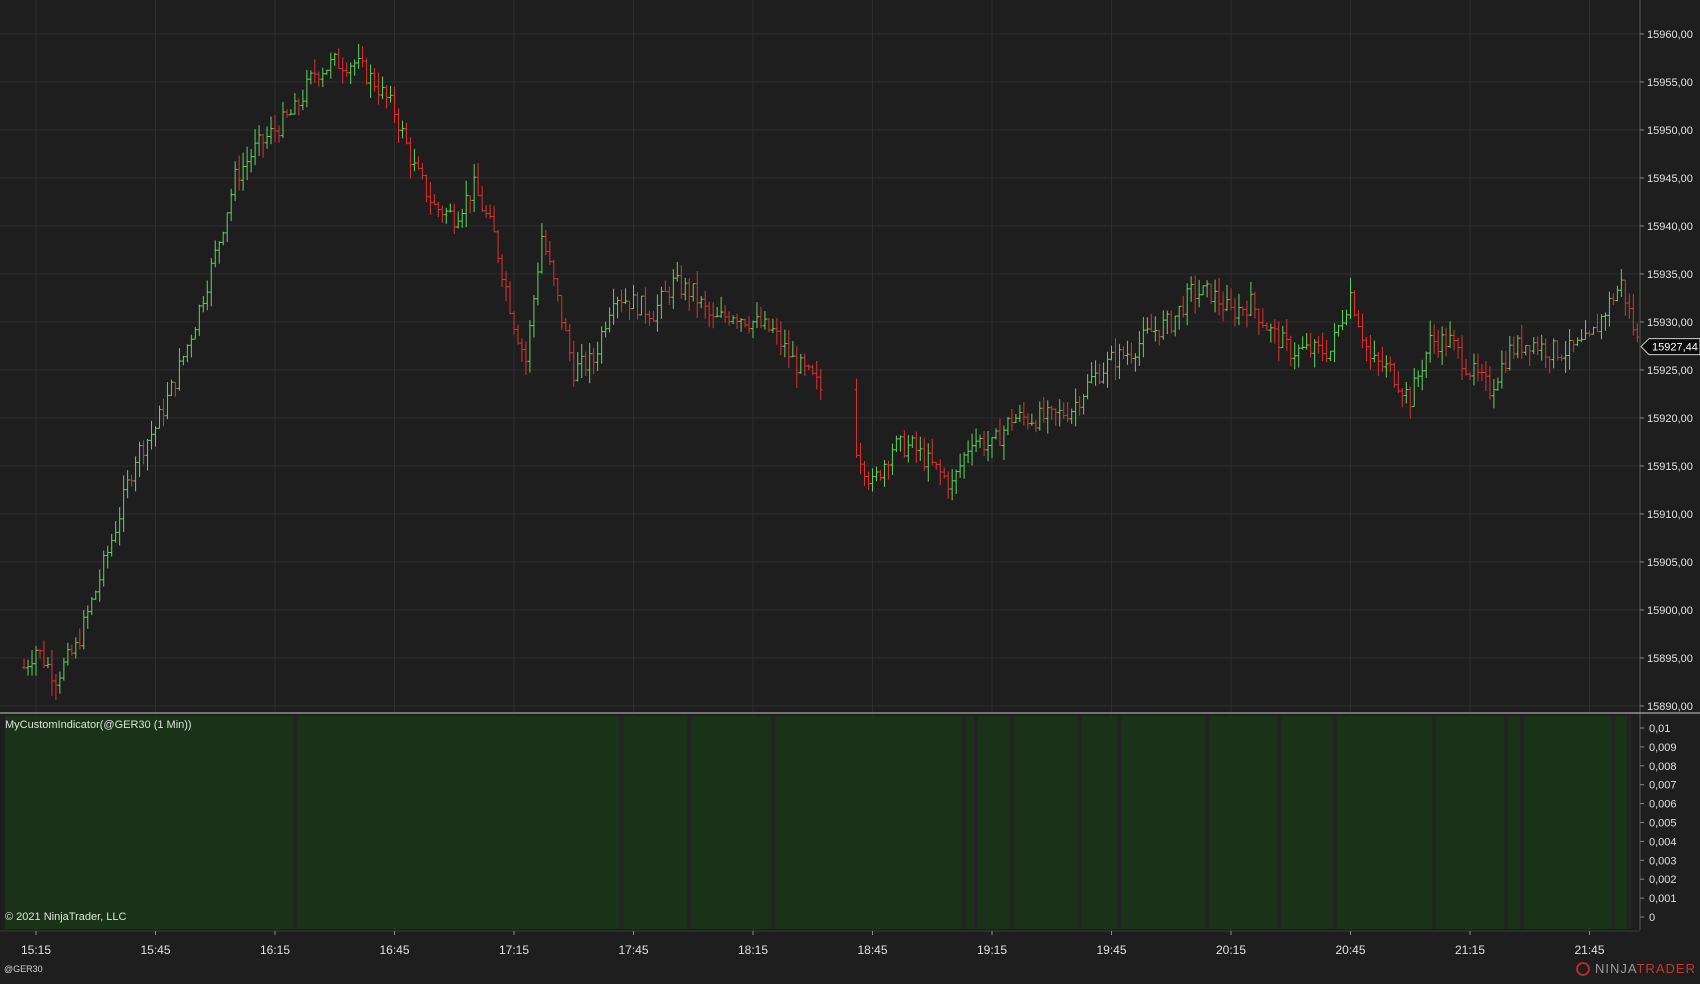 The width and height of the screenshot is (1700, 984). What do you see at coordinates (1670, 659) in the screenshot?
I see `price-tick-label: 15895,00` at bounding box center [1670, 659].